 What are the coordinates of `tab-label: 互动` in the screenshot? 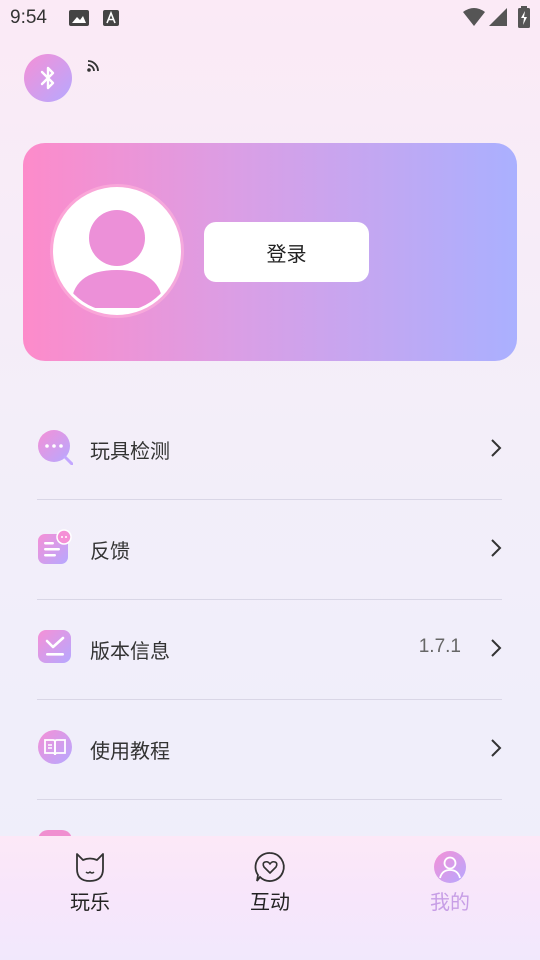 It's located at (270, 902).